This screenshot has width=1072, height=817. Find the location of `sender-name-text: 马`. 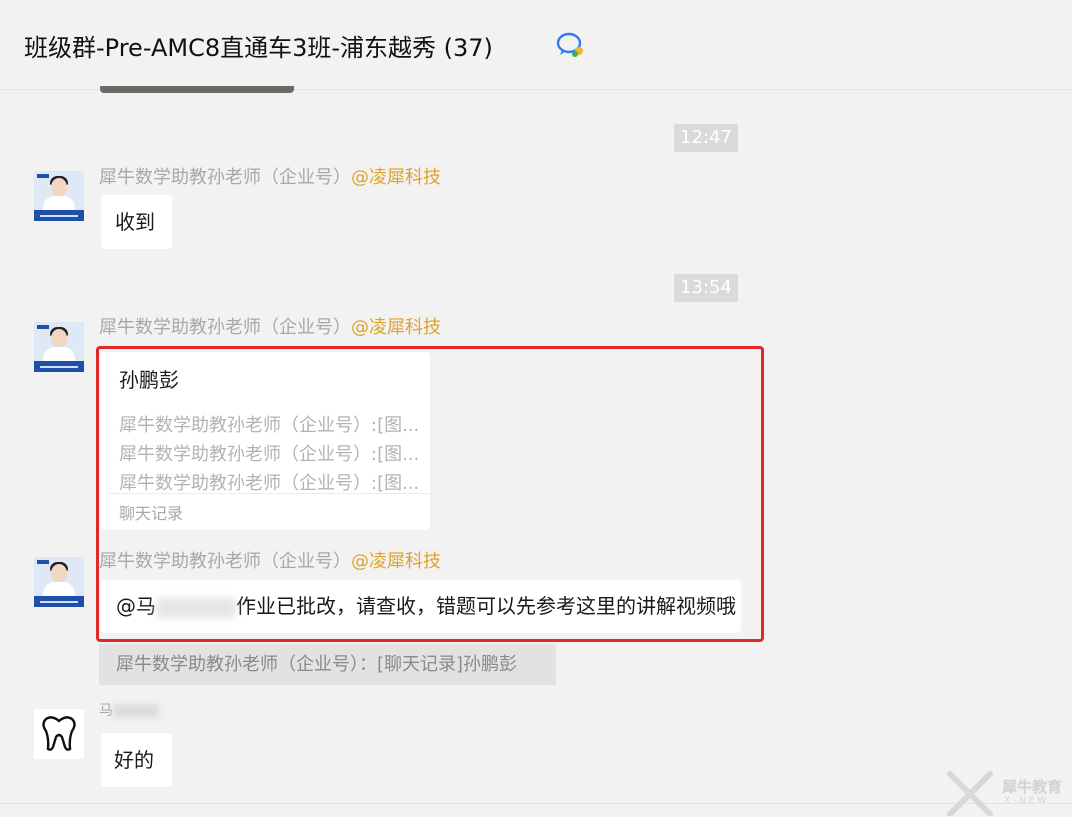

sender-name-text: 马 is located at coordinates (106, 711).